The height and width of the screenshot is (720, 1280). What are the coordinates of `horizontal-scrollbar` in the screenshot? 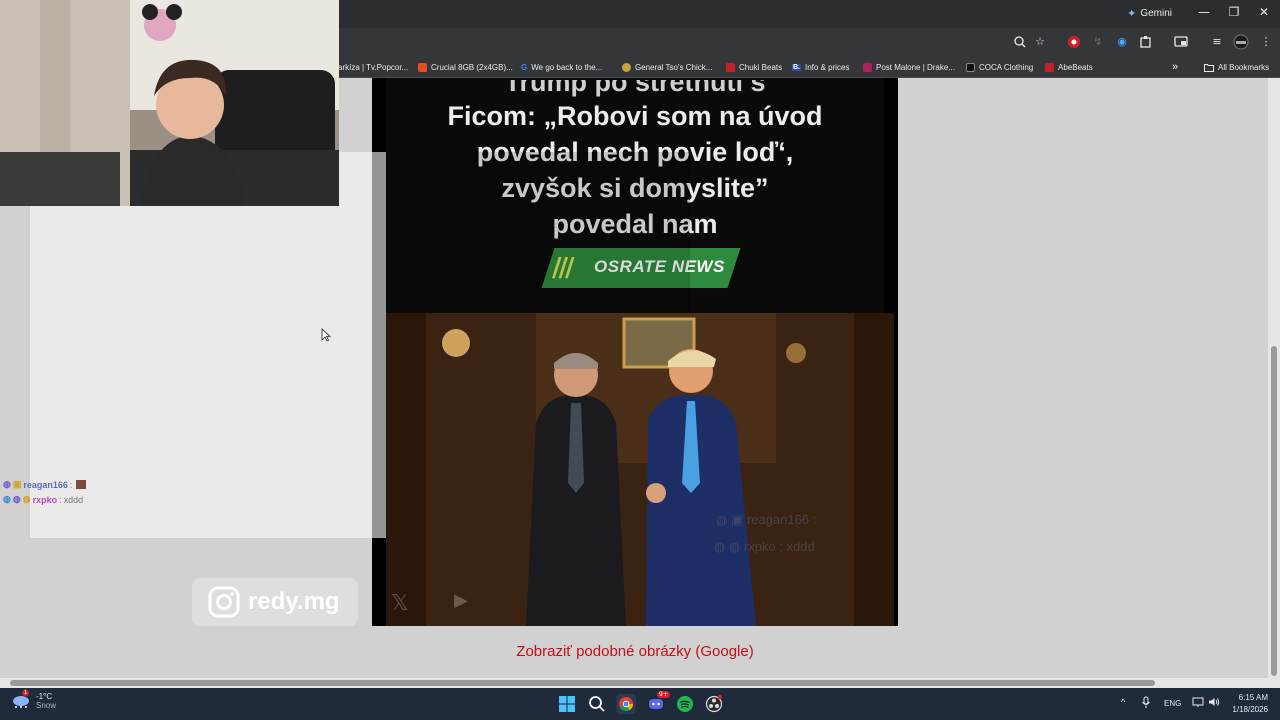 It's located at (640, 683).